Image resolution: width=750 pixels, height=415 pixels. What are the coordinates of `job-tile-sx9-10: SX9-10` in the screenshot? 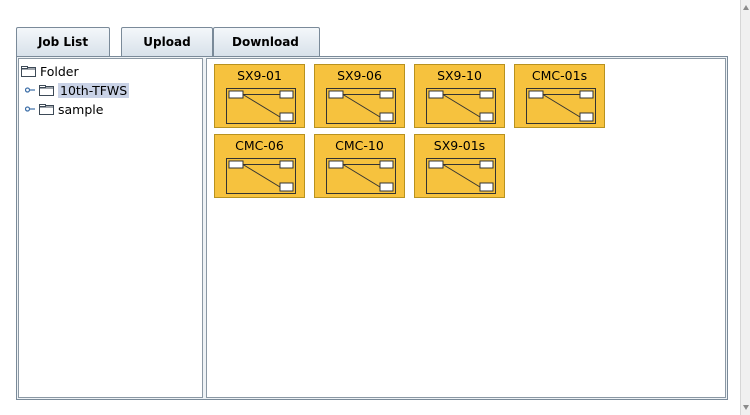 It's located at (459, 96).